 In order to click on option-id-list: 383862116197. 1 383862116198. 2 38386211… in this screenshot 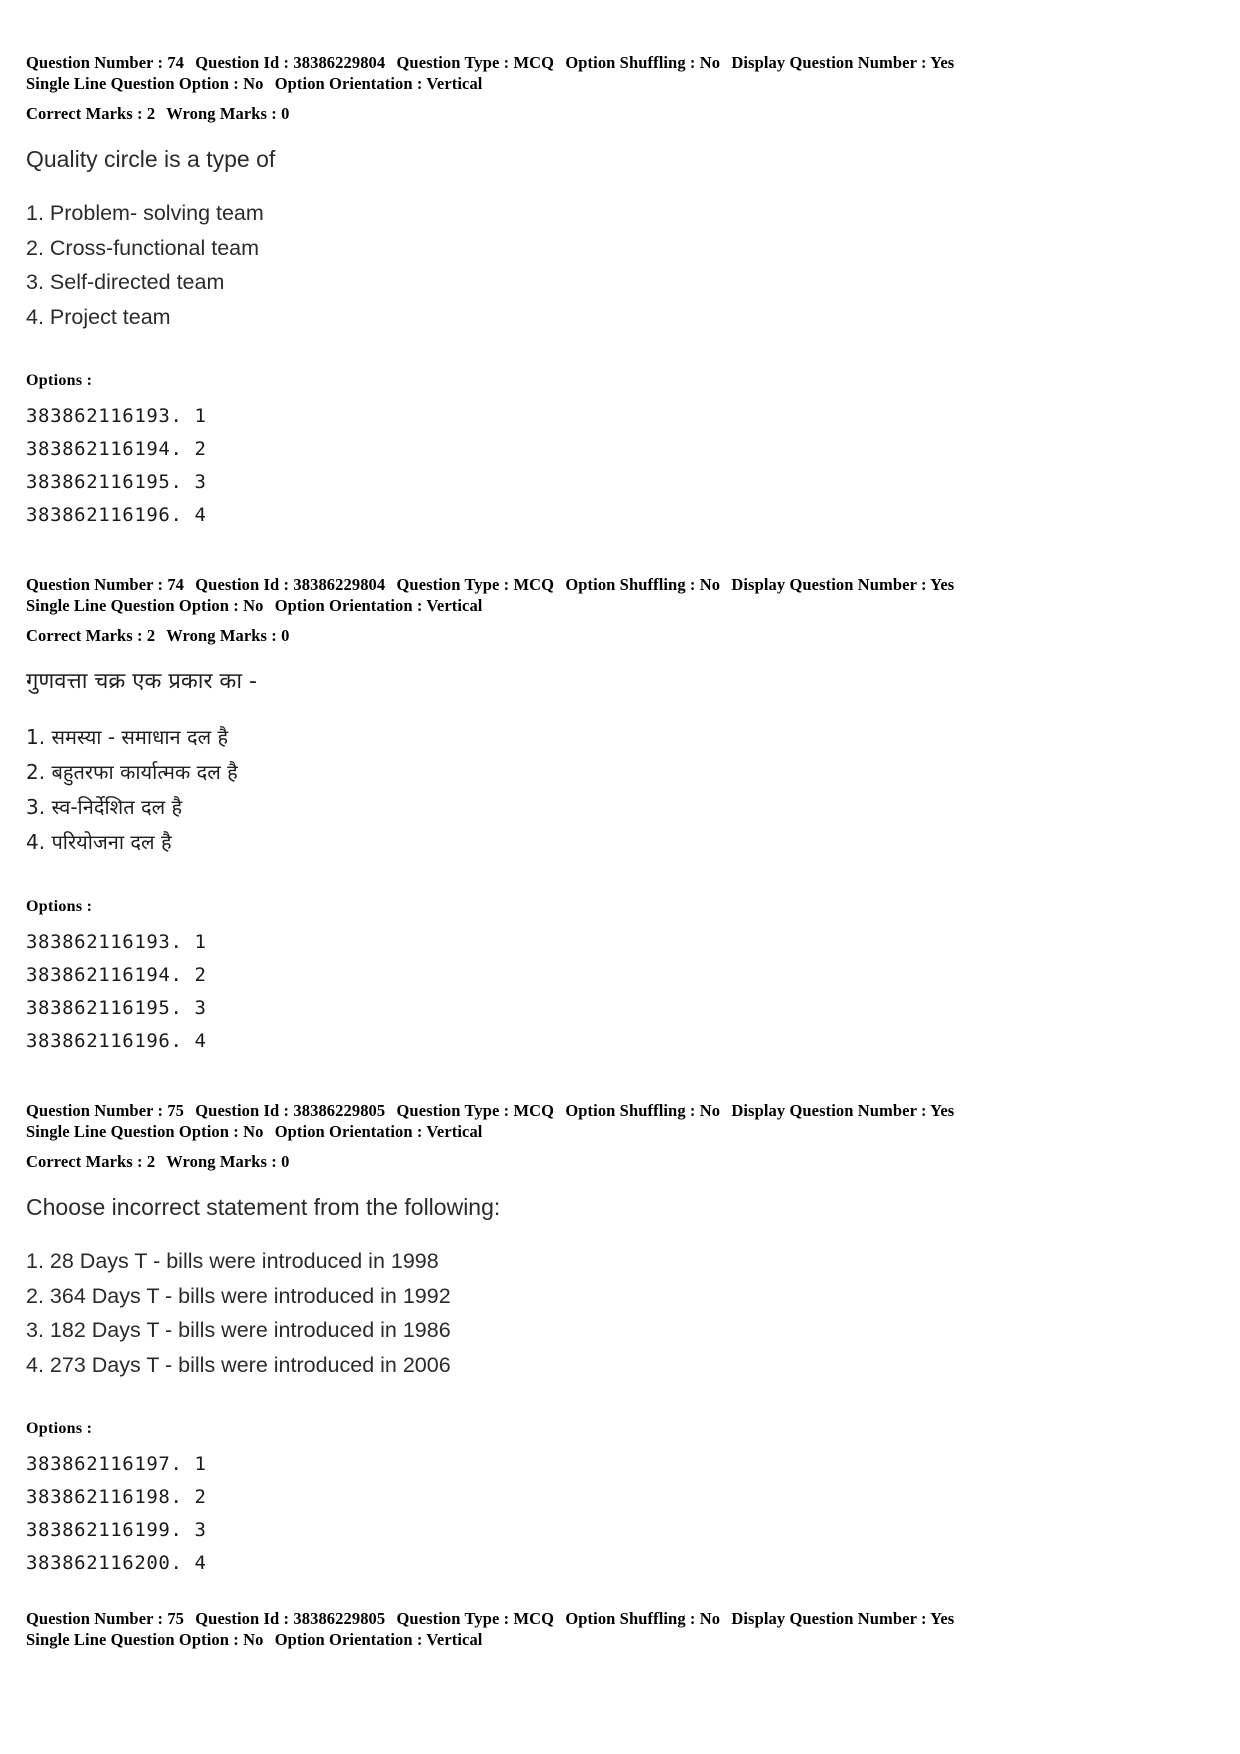, I will do `click(620, 1514)`.